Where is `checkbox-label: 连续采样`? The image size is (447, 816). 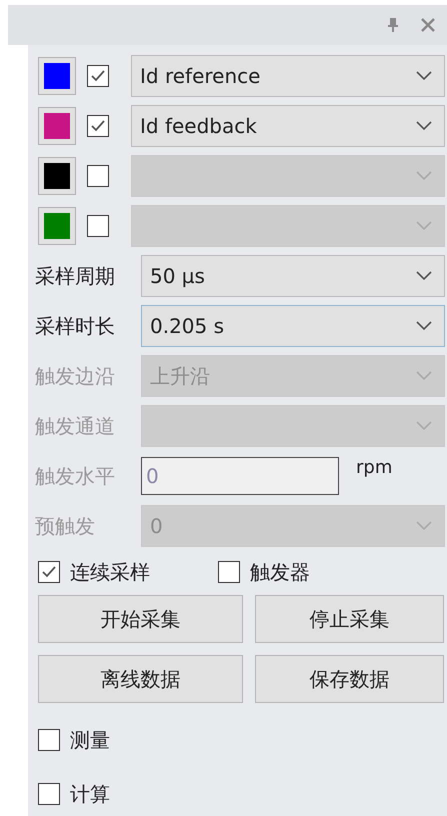 checkbox-label: 连续采样 is located at coordinates (110, 572).